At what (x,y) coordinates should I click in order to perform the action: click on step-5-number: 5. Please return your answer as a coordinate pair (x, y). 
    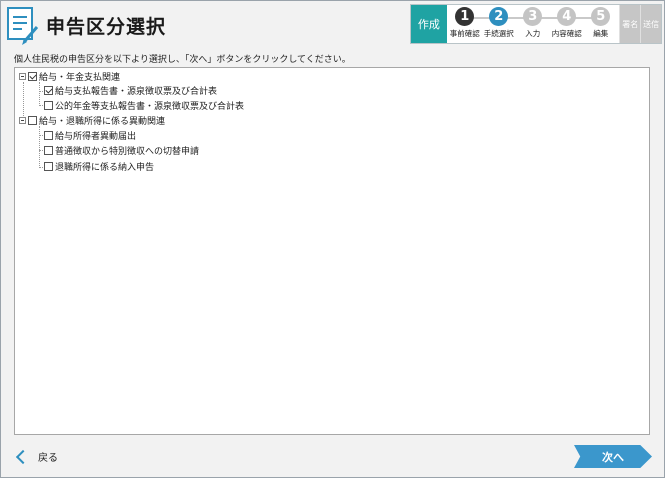
    Looking at the image, I should click on (601, 16).